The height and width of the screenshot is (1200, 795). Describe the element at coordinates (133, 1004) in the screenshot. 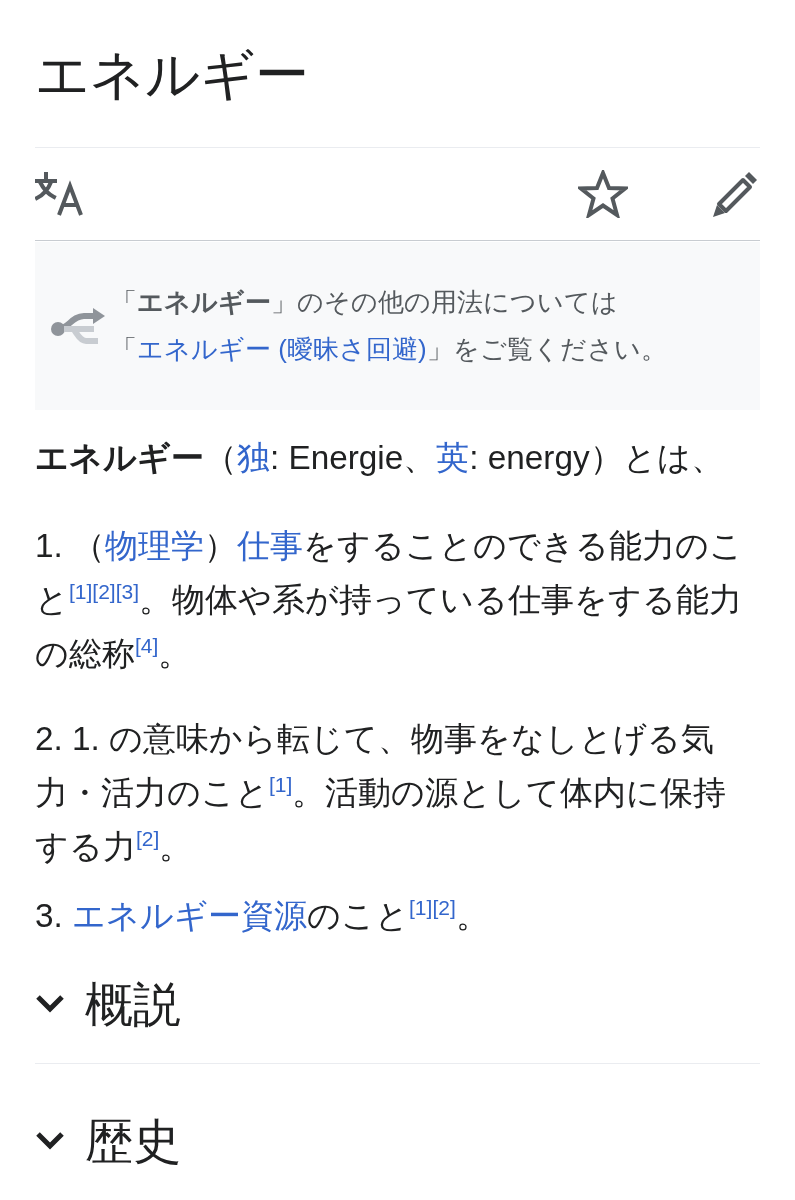

I see `section-title: 概説` at that location.